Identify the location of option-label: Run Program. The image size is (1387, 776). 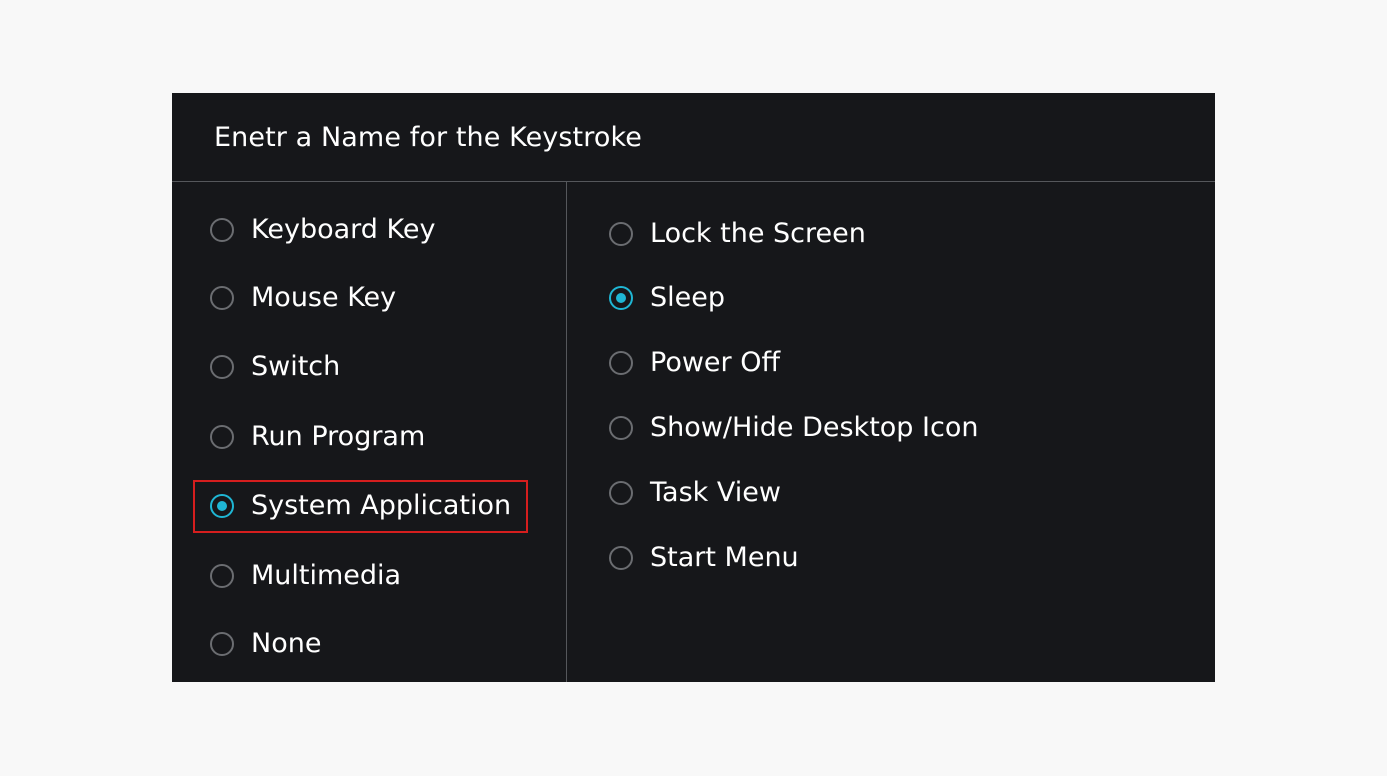
(338, 436).